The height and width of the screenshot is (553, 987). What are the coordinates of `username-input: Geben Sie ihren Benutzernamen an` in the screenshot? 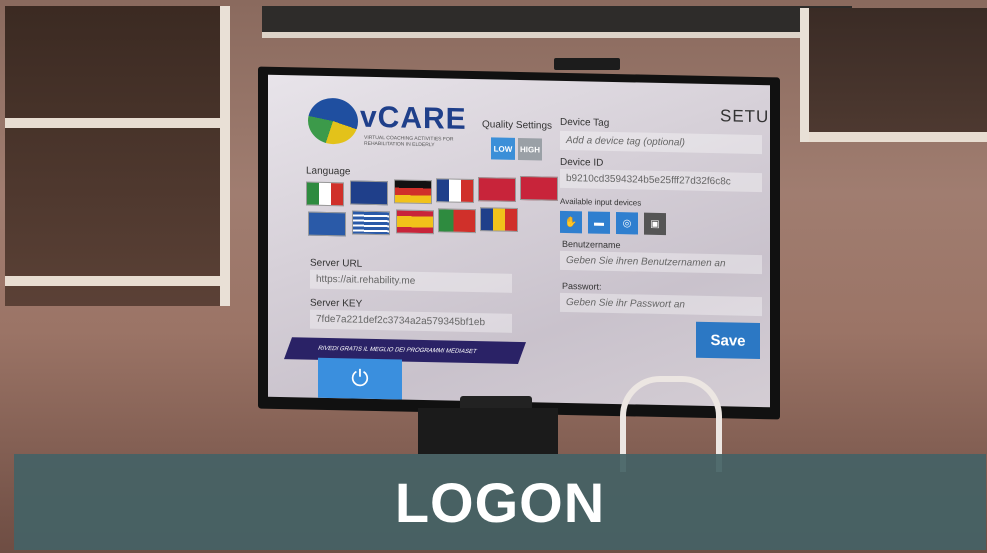 It's located at (661, 262).